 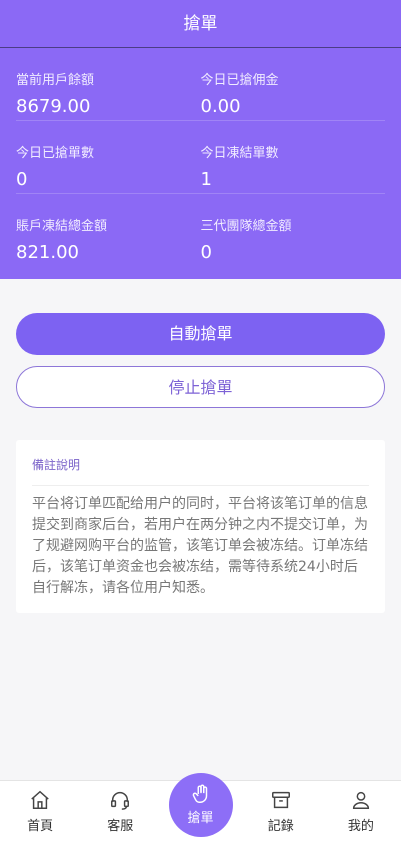 I want to click on stat-label: 三代團隊總金額, so click(x=246, y=226).